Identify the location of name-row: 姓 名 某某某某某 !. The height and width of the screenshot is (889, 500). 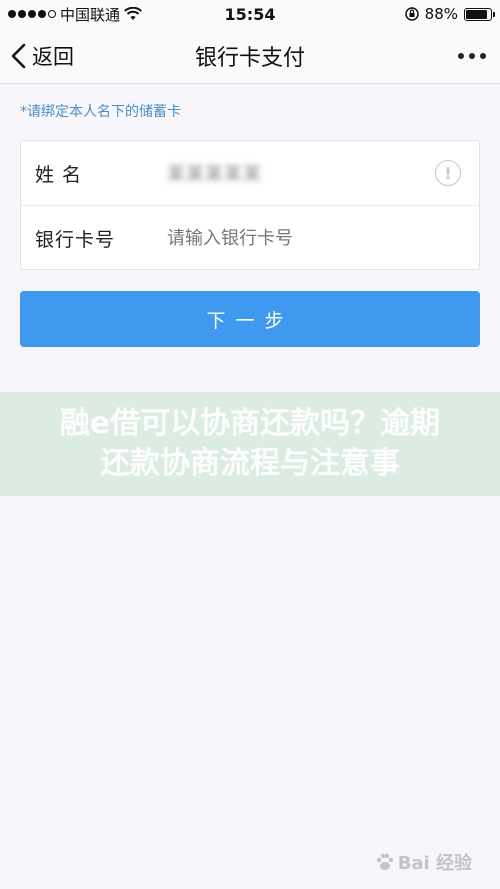
(250, 173).